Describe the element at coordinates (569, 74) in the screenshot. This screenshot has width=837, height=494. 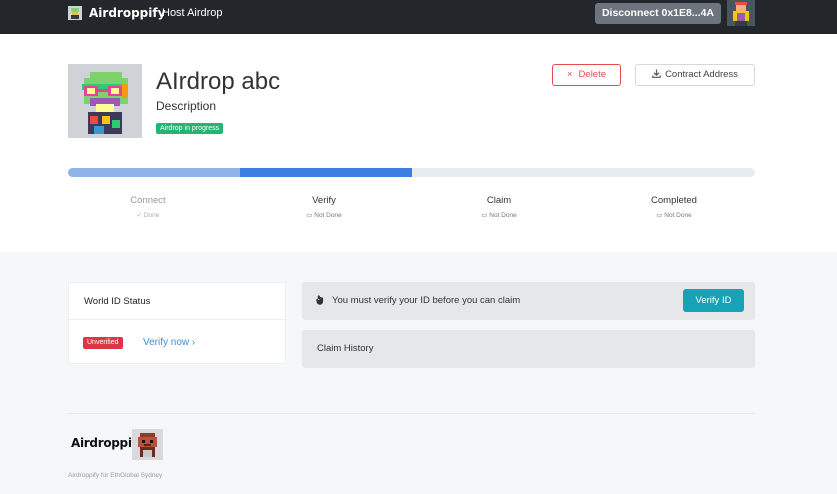
I see `close-icon: ×` at that location.